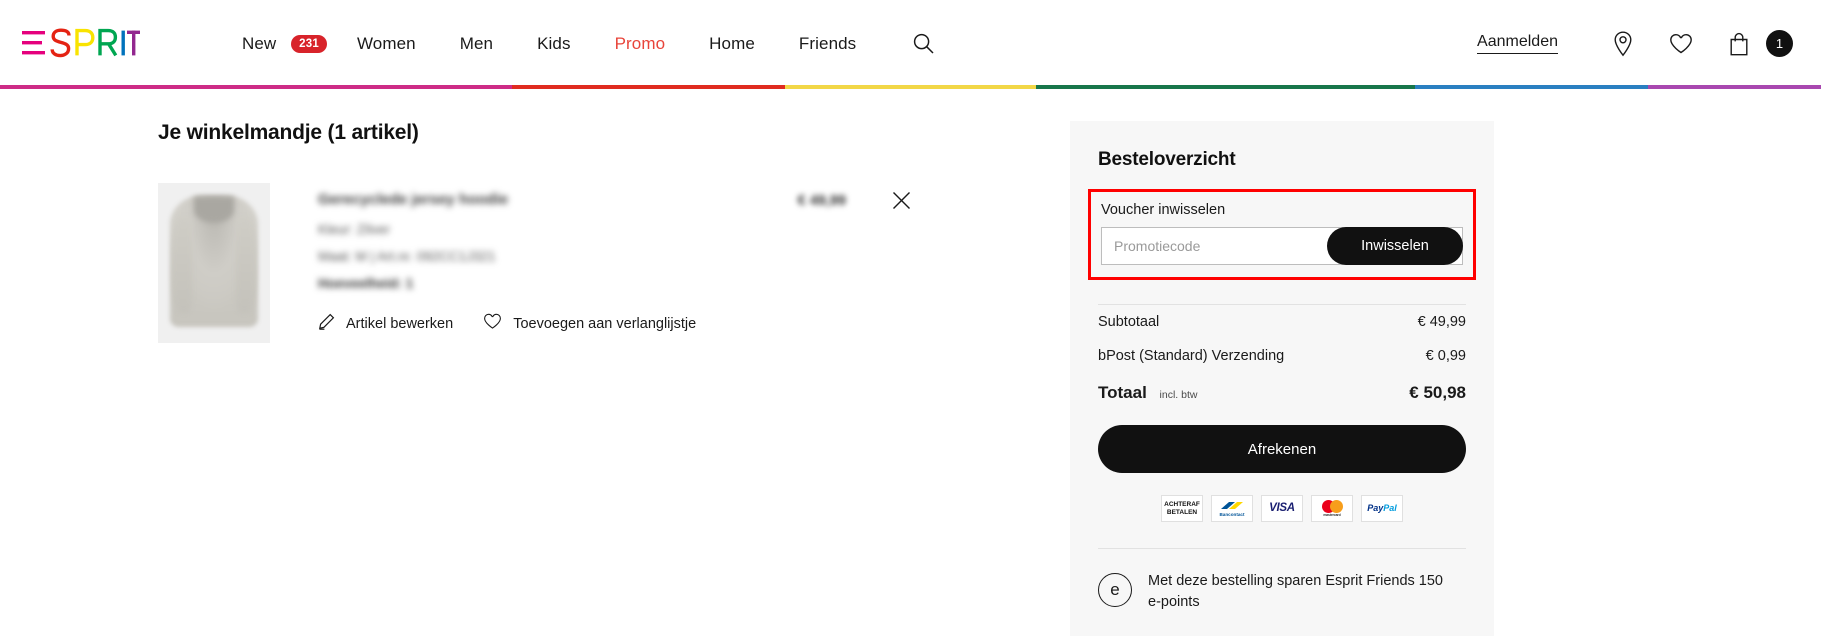 The image size is (1821, 636). What do you see at coordinates (923, 44) in the screenshot?
I see `search-icon` at bounding box center [923, 44].